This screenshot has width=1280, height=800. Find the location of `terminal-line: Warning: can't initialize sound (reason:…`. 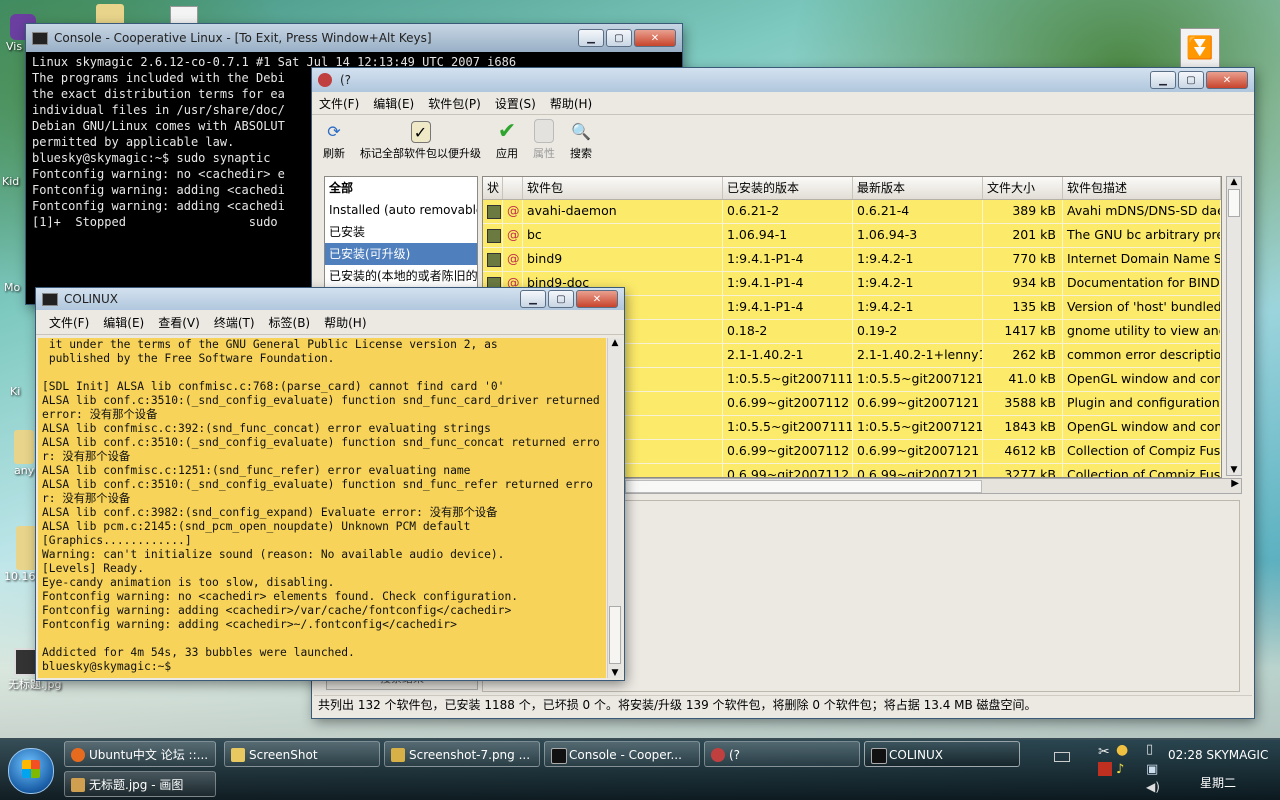

terminal-line: Warning: can't initialize sound (reason:… is located at coordinates (273, 554).